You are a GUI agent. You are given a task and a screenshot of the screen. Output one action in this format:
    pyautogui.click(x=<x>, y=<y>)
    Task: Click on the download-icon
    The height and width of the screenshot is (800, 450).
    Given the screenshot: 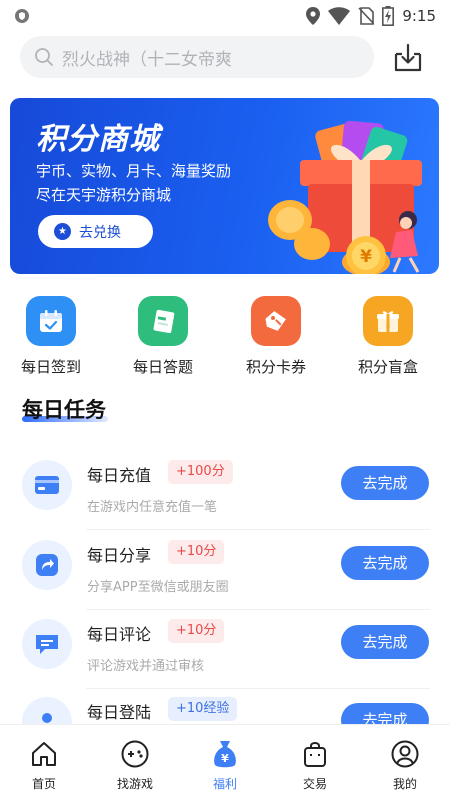 What is the action you would take?
    pyautogui.click(x=408, y=58)
    